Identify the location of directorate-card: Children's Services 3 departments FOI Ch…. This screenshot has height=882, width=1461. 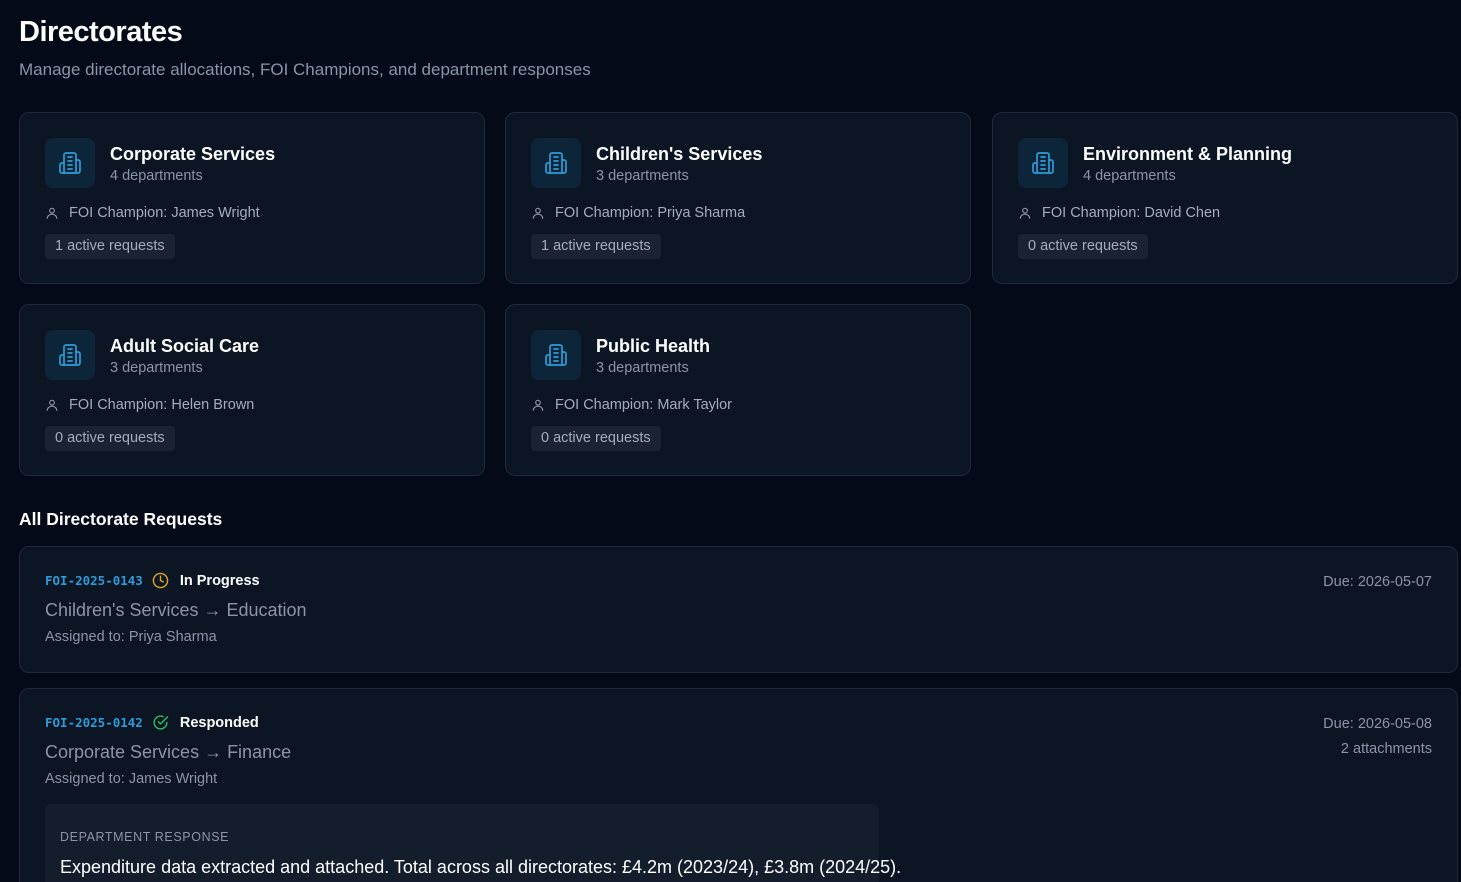
(738, 198).